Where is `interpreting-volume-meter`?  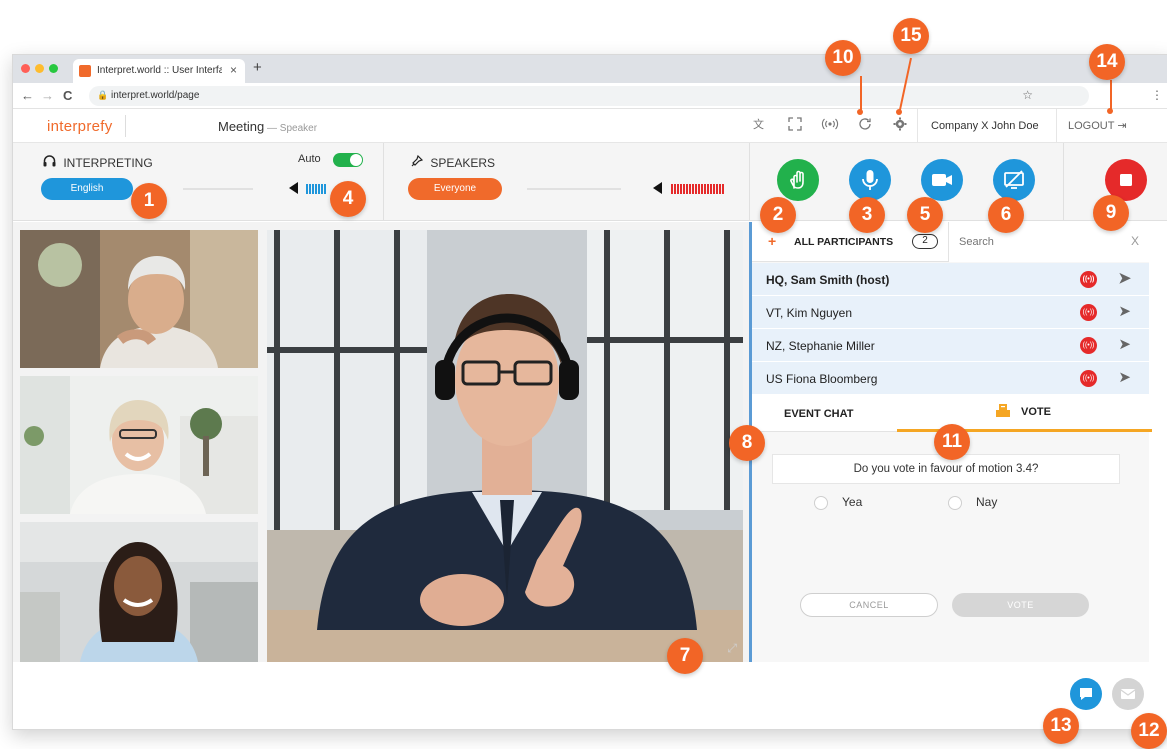 interpreting-volume-meter is located at coordinates (316, 189).